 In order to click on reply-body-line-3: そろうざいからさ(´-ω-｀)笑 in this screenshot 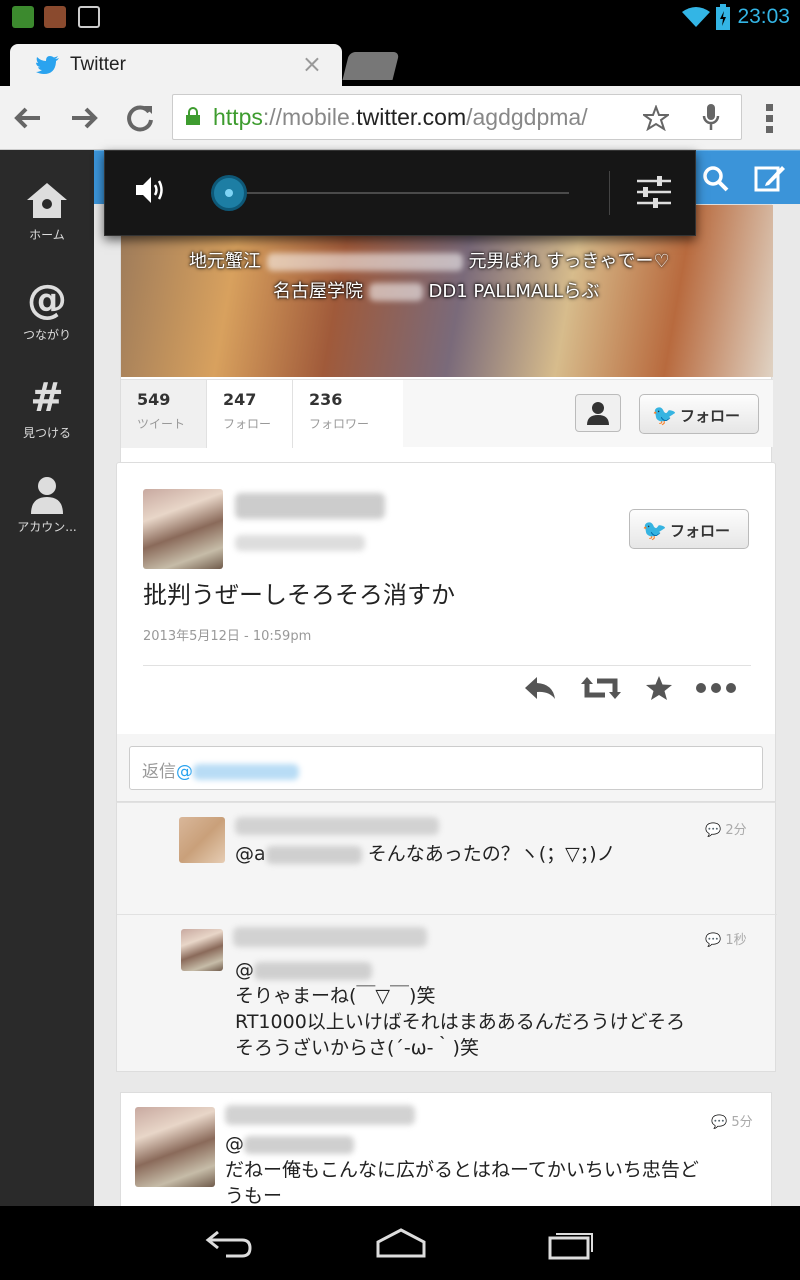, I will do `click(357, 1048)`.